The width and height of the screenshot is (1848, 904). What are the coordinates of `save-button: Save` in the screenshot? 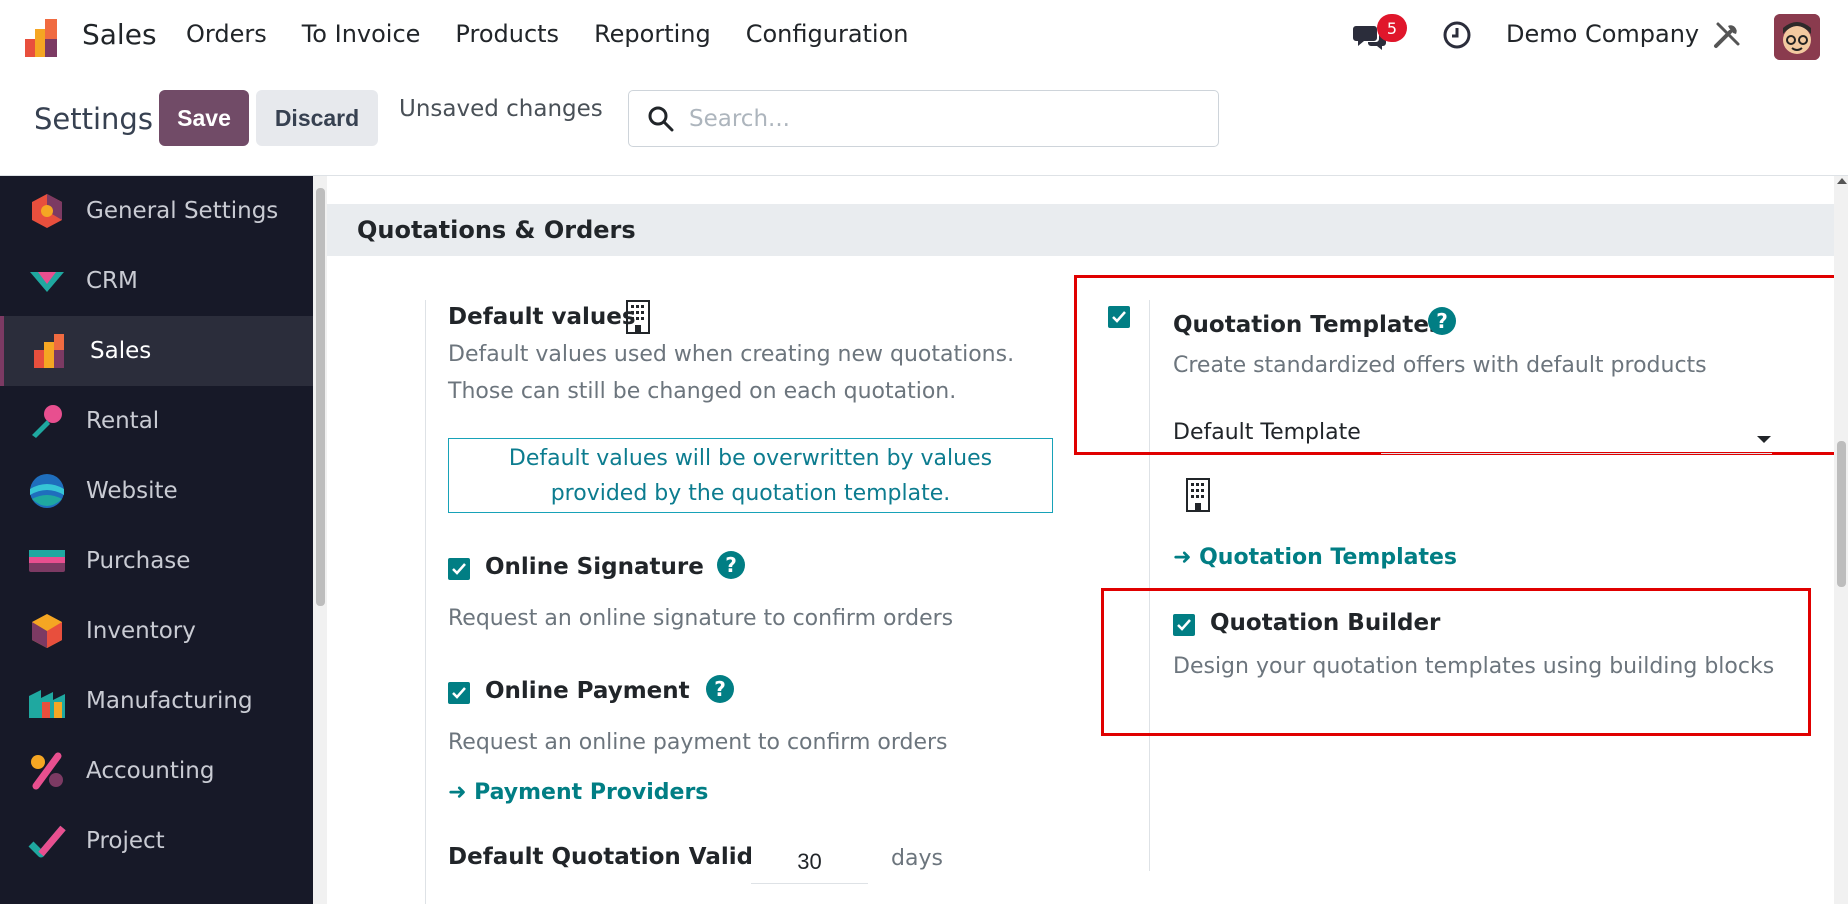 It's located at (204, 118).